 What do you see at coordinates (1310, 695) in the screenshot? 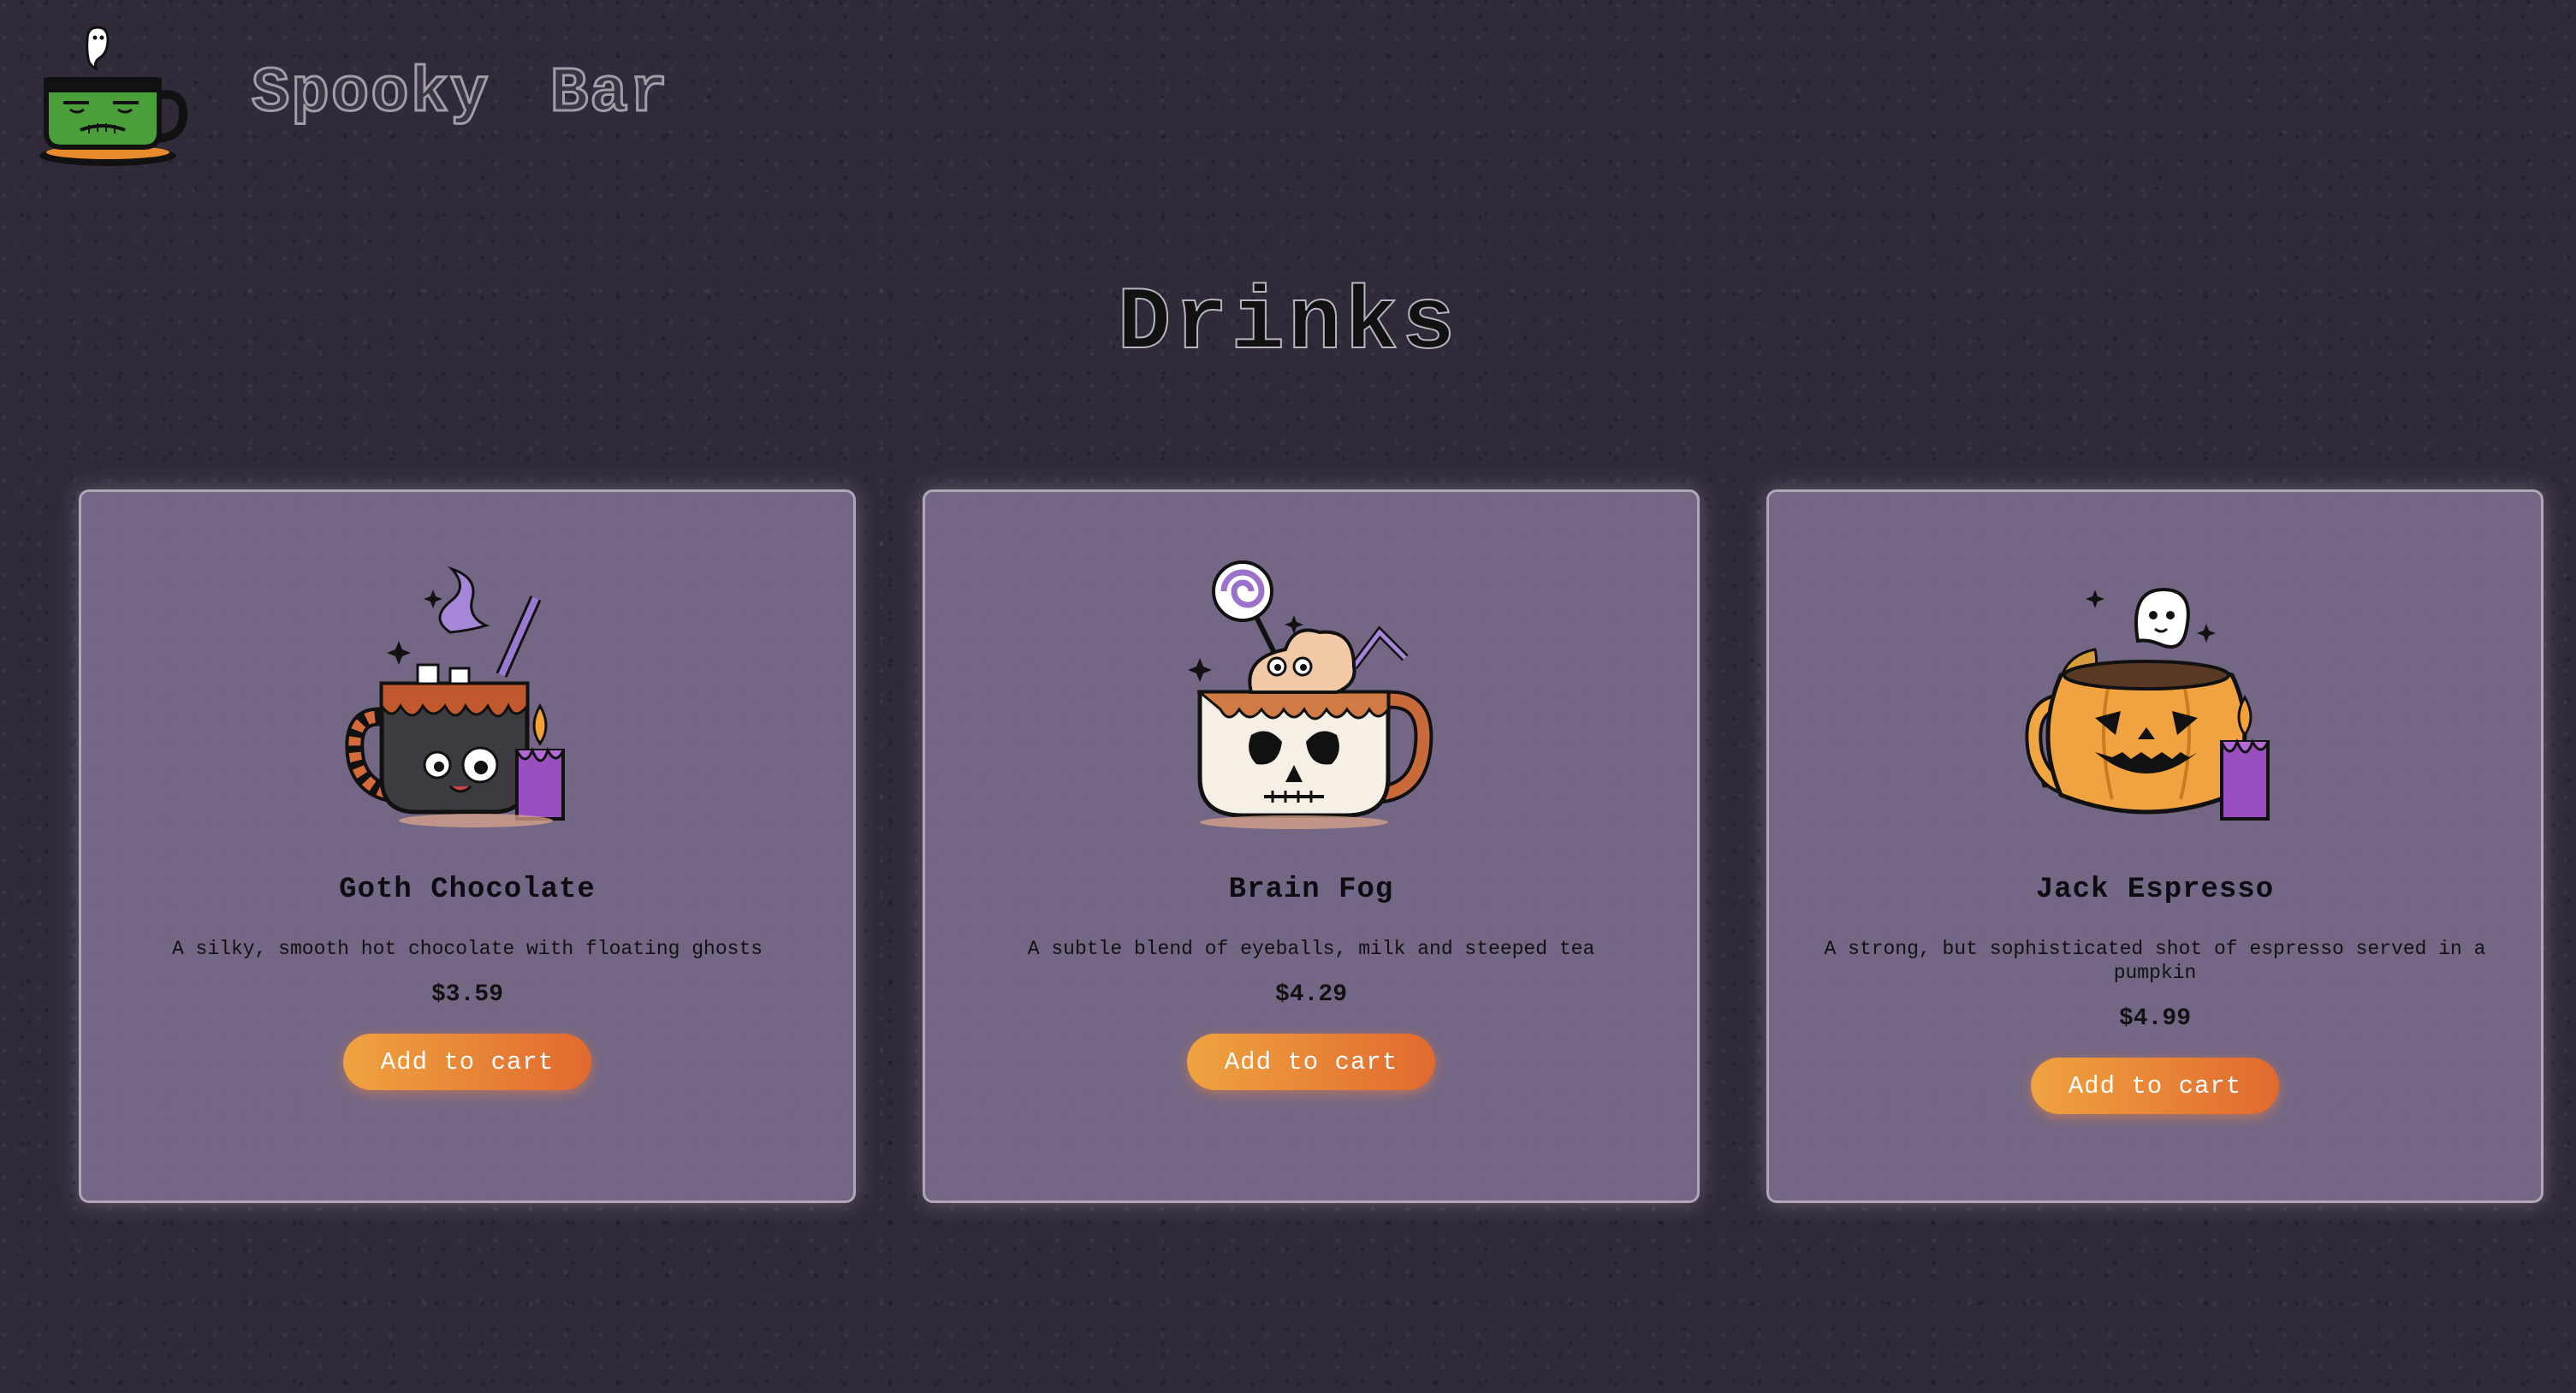
I see `skull-mug-icon` at bounding box center [1310, 695].